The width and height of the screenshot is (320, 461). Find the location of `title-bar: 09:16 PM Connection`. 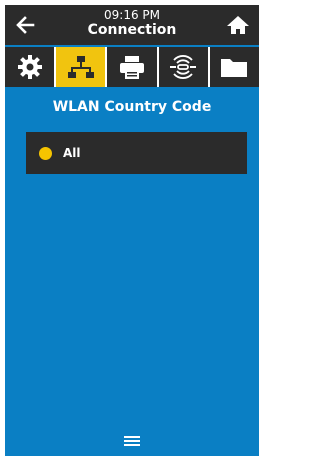

title-bar: 09:16 PM Connection is located at coordinates (132, 25).